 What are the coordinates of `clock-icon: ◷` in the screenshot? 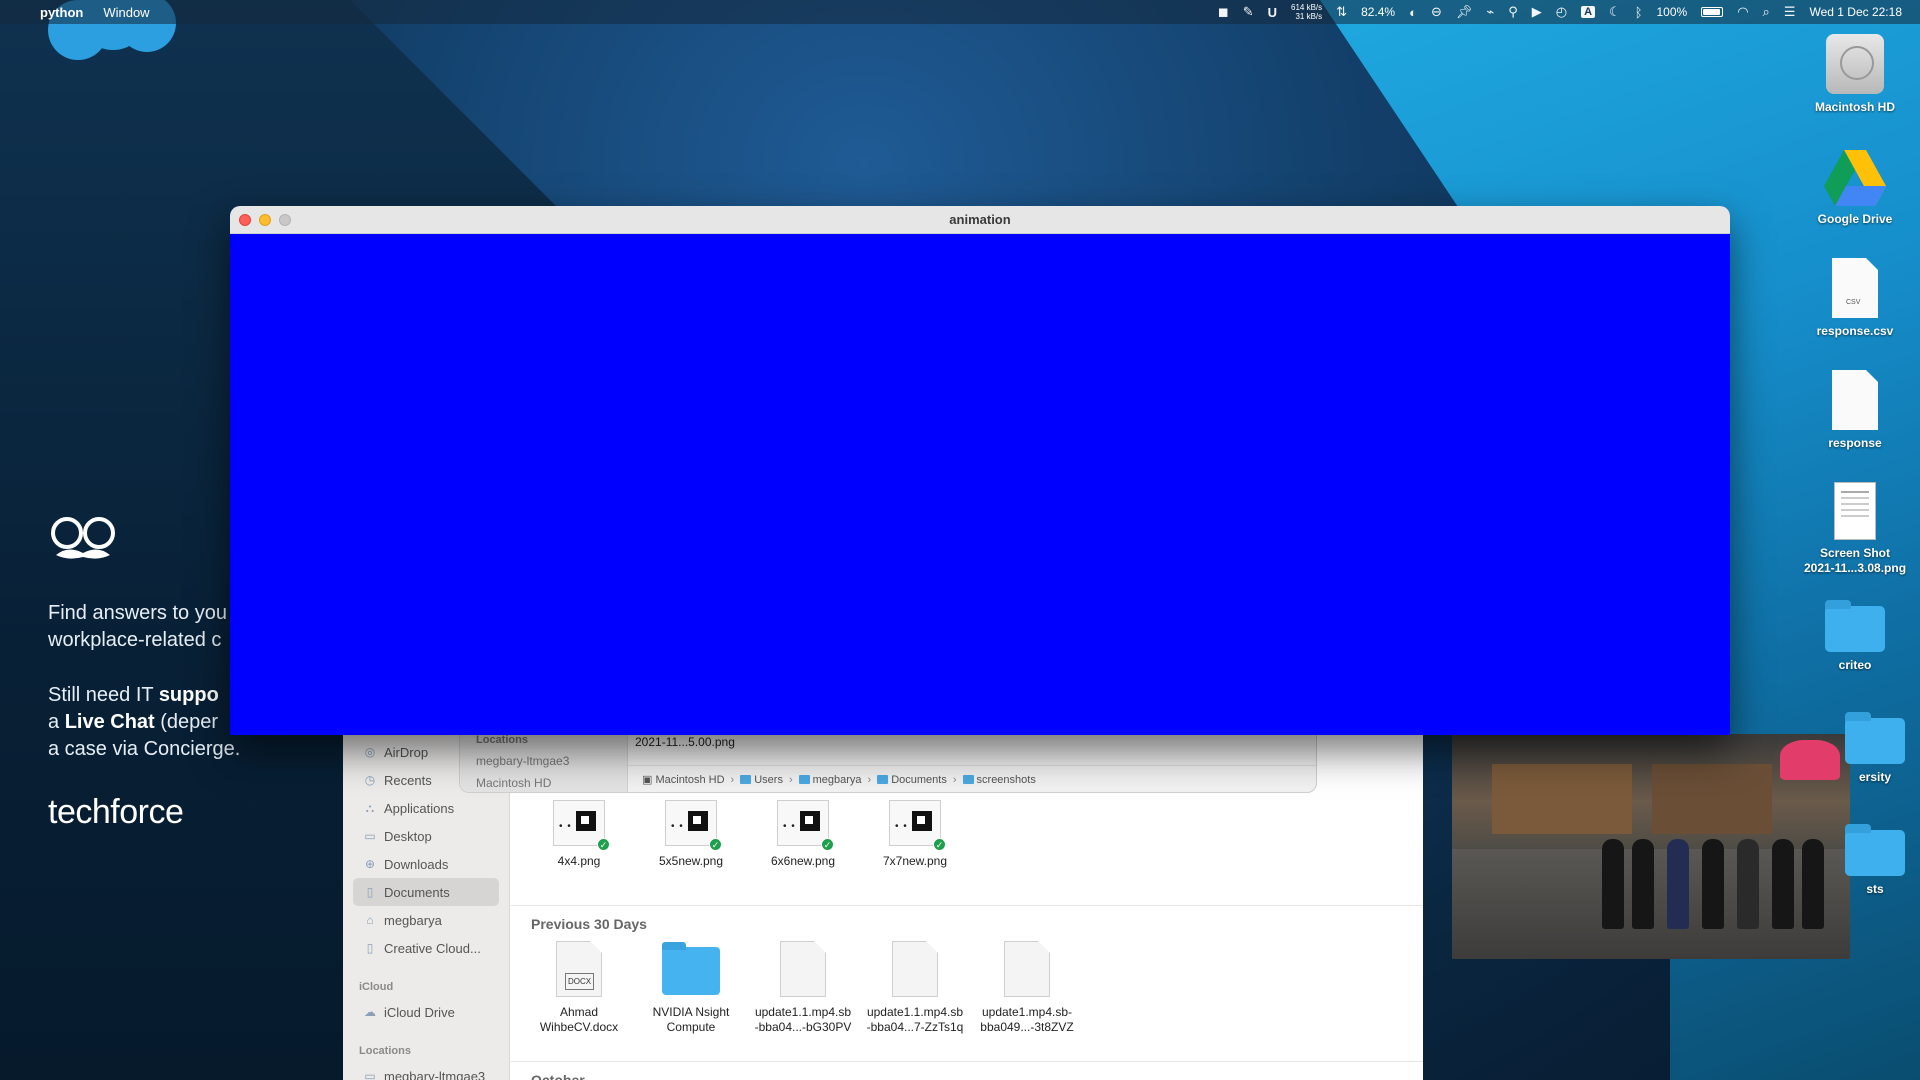 It's located at (370, 780).